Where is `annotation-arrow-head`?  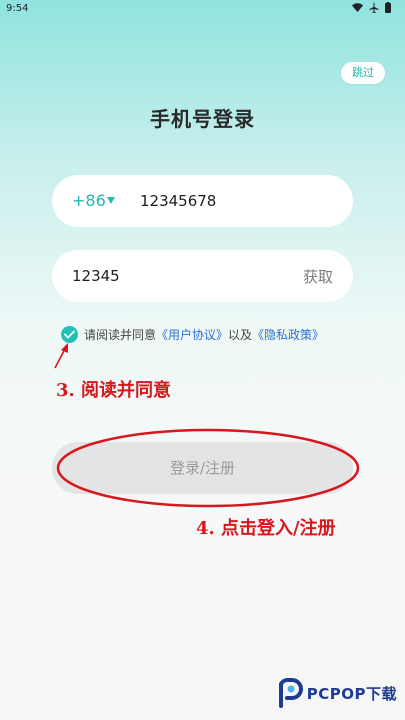
annotation-arrow-head is located at coordinates (64, 348).